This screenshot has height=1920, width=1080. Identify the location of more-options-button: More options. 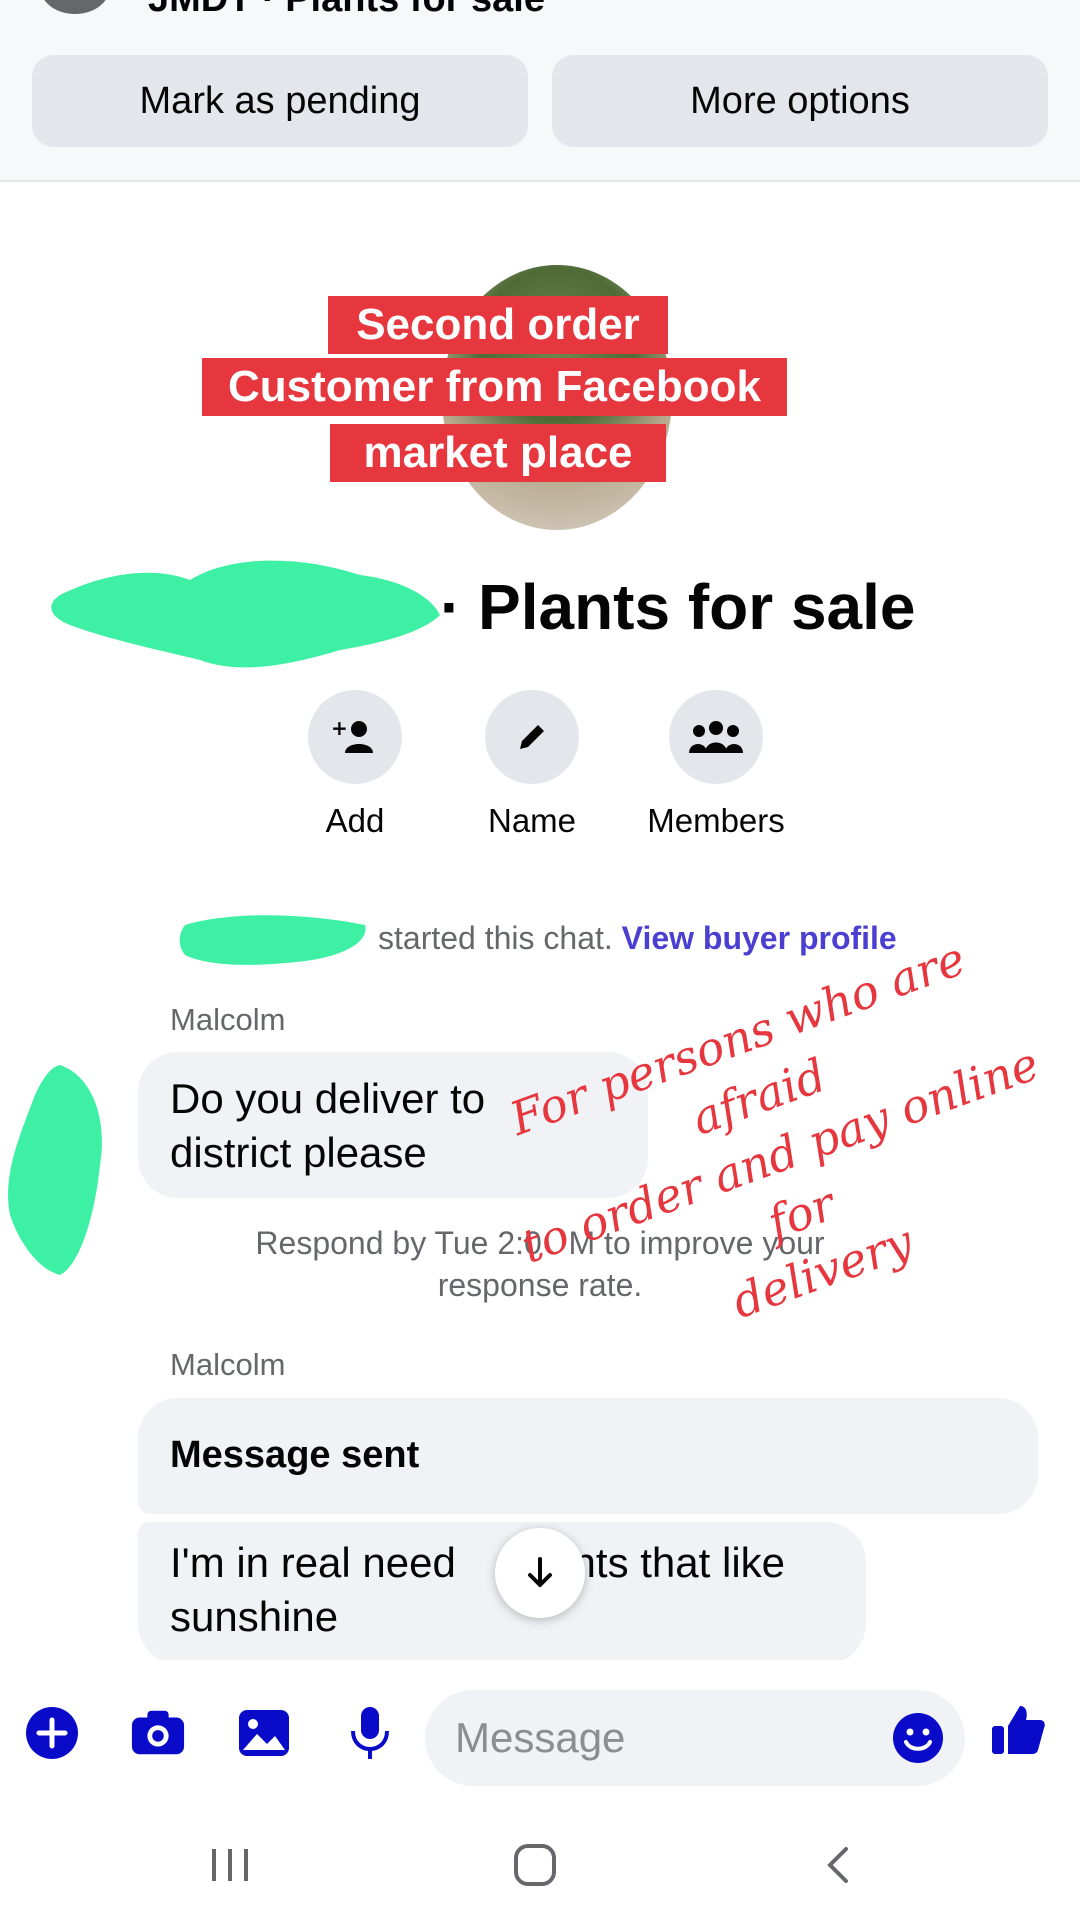
(800, 101).